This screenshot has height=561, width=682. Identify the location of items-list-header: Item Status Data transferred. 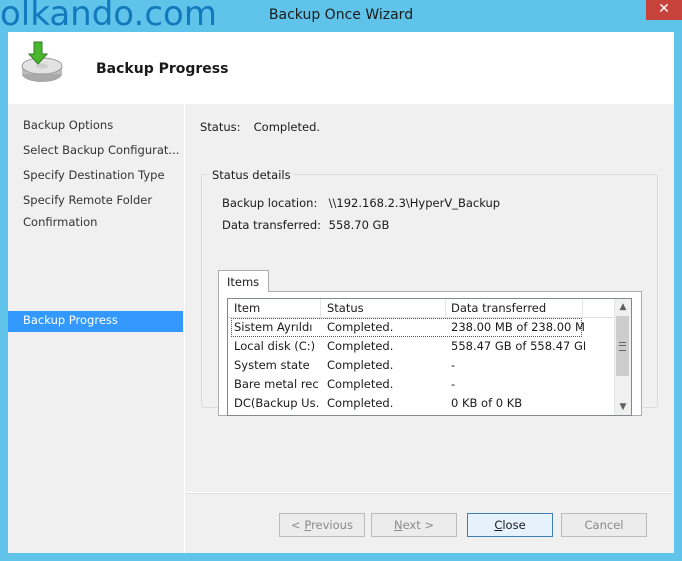
(422, 308).